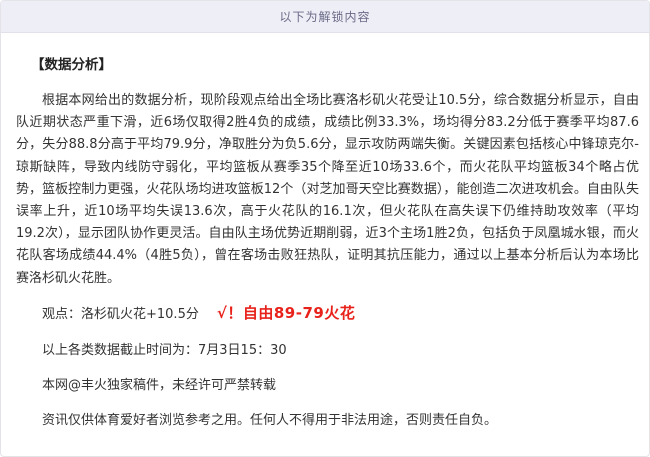  I want to click on copyright-notice: 本网@丰火独家稿件，未经许可严禁转载, so click(159, 385).